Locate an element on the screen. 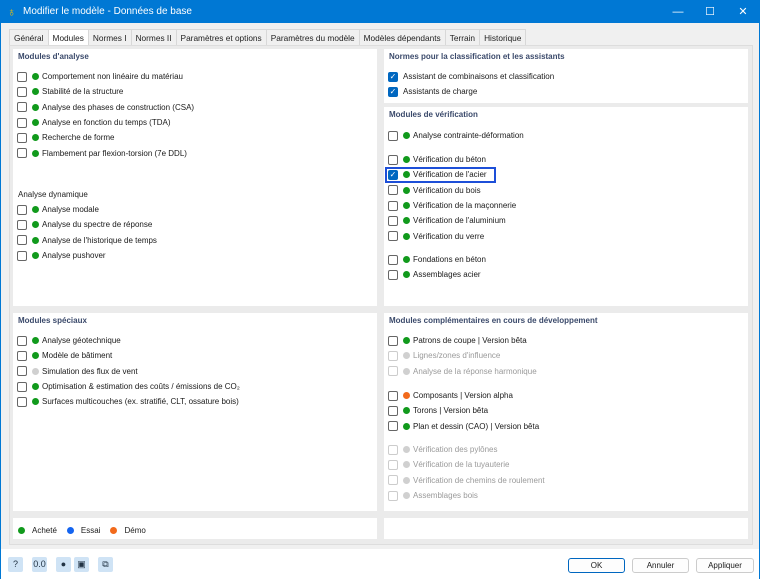  module-label: Flambement par flexion-torsion (7e DDL) is located at coordinates (114, 153).